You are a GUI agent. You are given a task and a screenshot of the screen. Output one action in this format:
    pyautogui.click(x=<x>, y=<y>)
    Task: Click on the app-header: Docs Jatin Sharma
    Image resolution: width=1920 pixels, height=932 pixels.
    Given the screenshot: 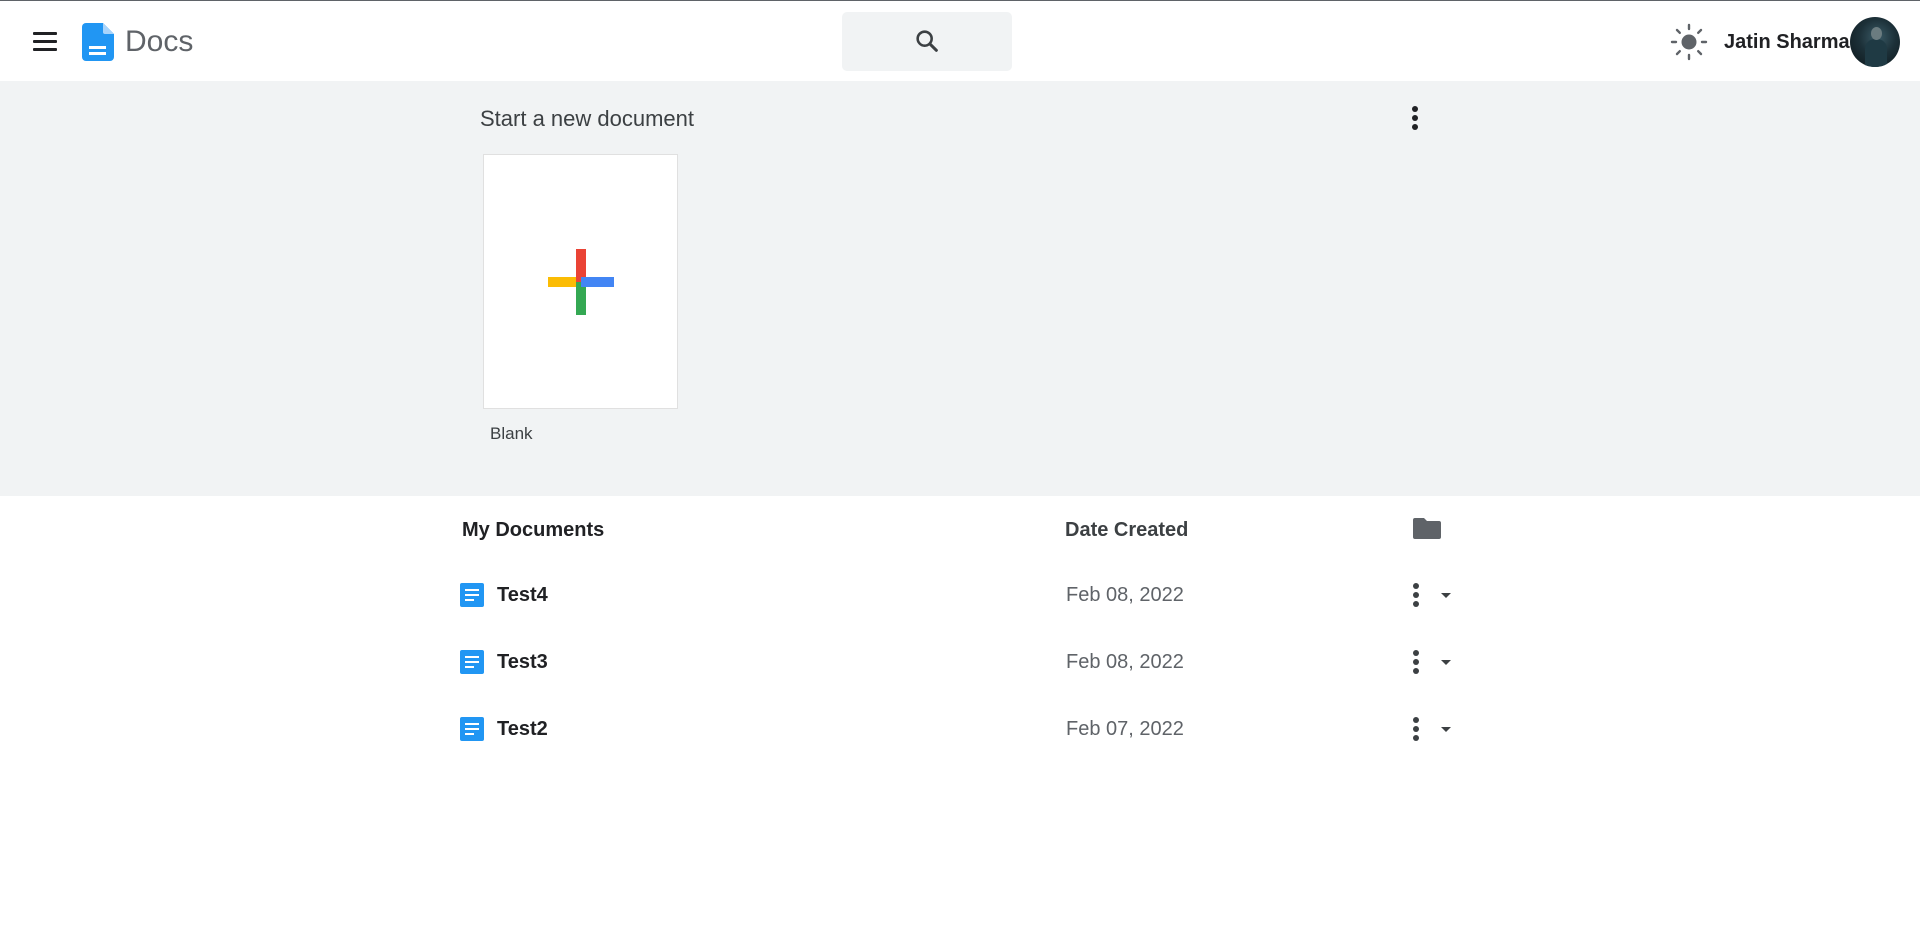 What is the action you would take?
    pyautogui.click(x=960, y=40)
    